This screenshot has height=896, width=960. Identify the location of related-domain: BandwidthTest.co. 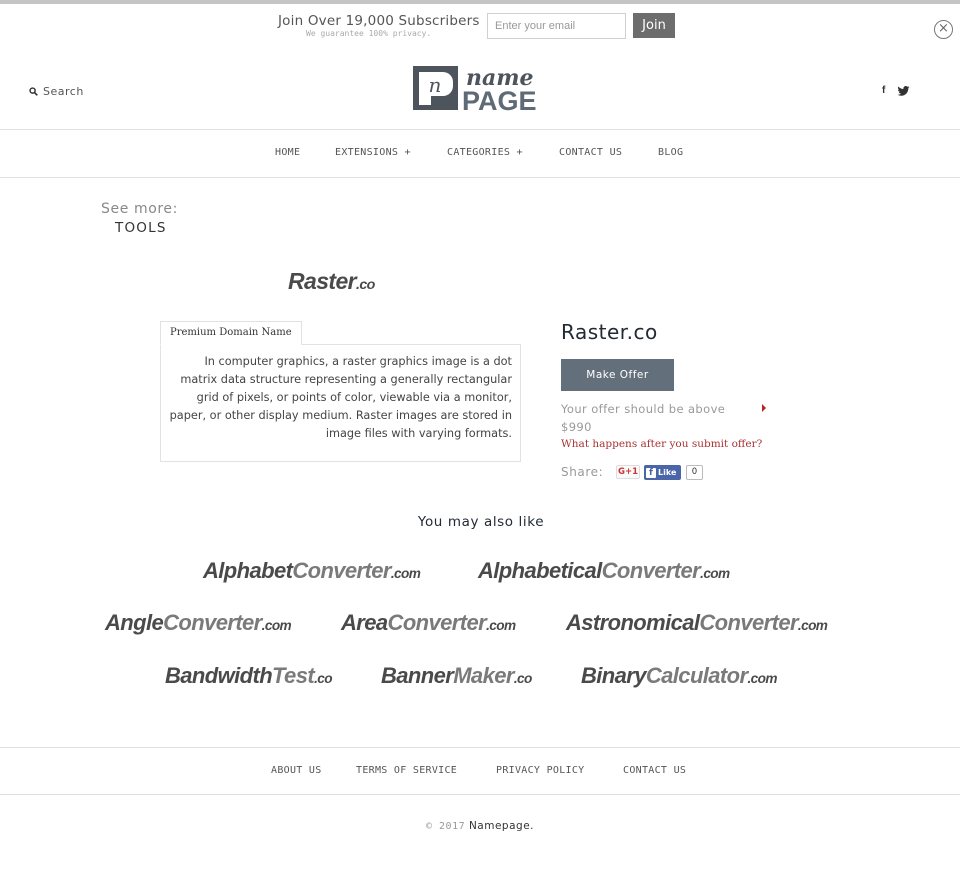
(249, 676).